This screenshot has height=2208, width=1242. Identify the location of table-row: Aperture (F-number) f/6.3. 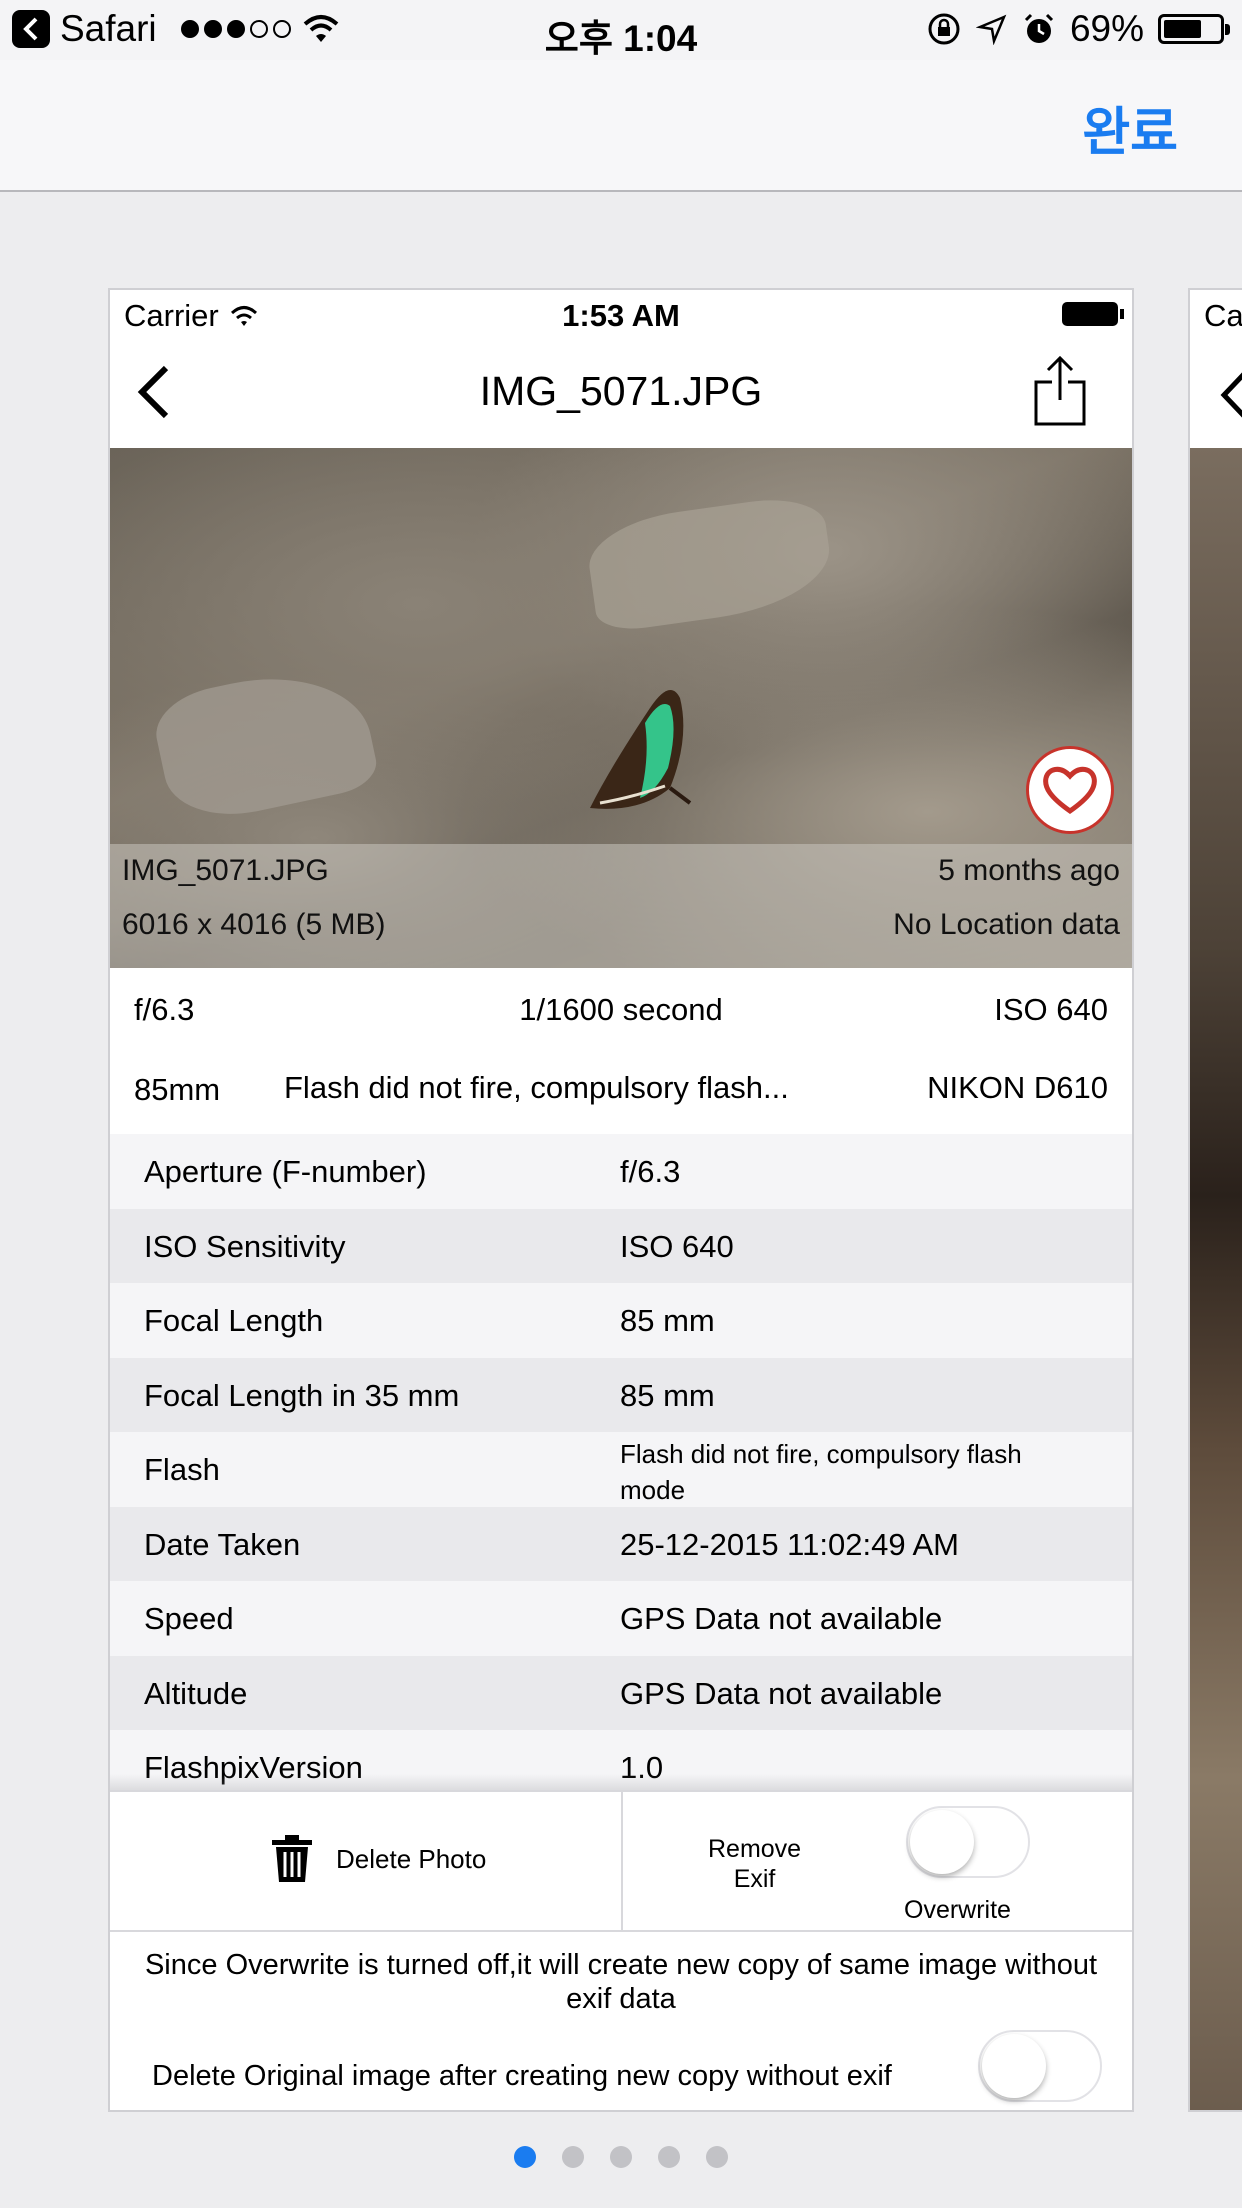
(621, 1171).